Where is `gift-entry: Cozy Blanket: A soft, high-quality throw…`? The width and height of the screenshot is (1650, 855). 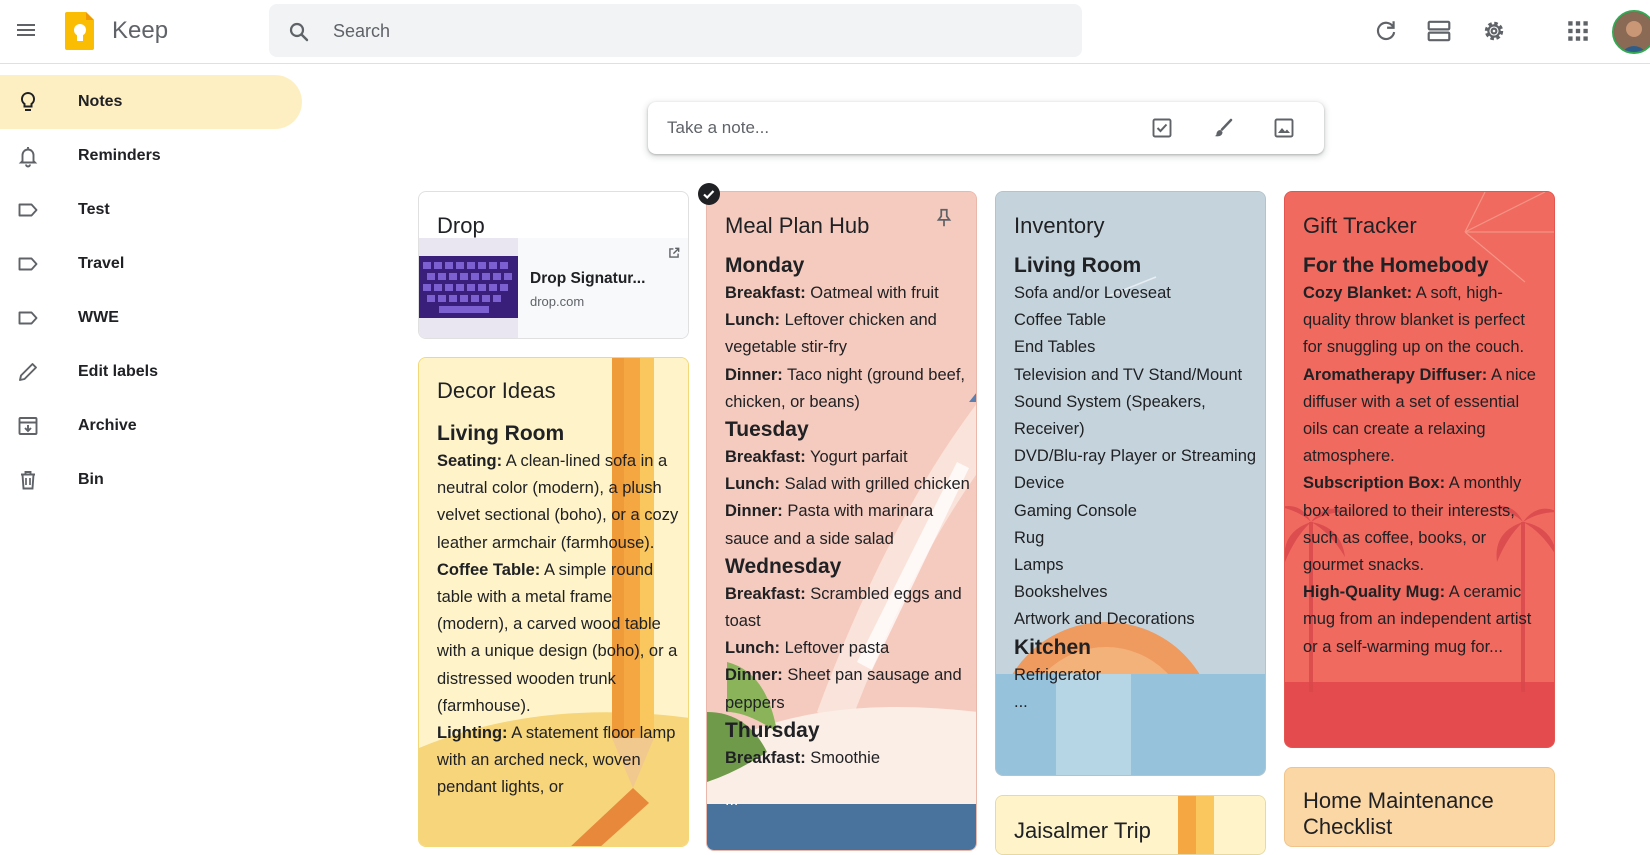 gift-entry: Cozy Blanket: A soft, high-quality throw… is located at coordinates (1424, 321).